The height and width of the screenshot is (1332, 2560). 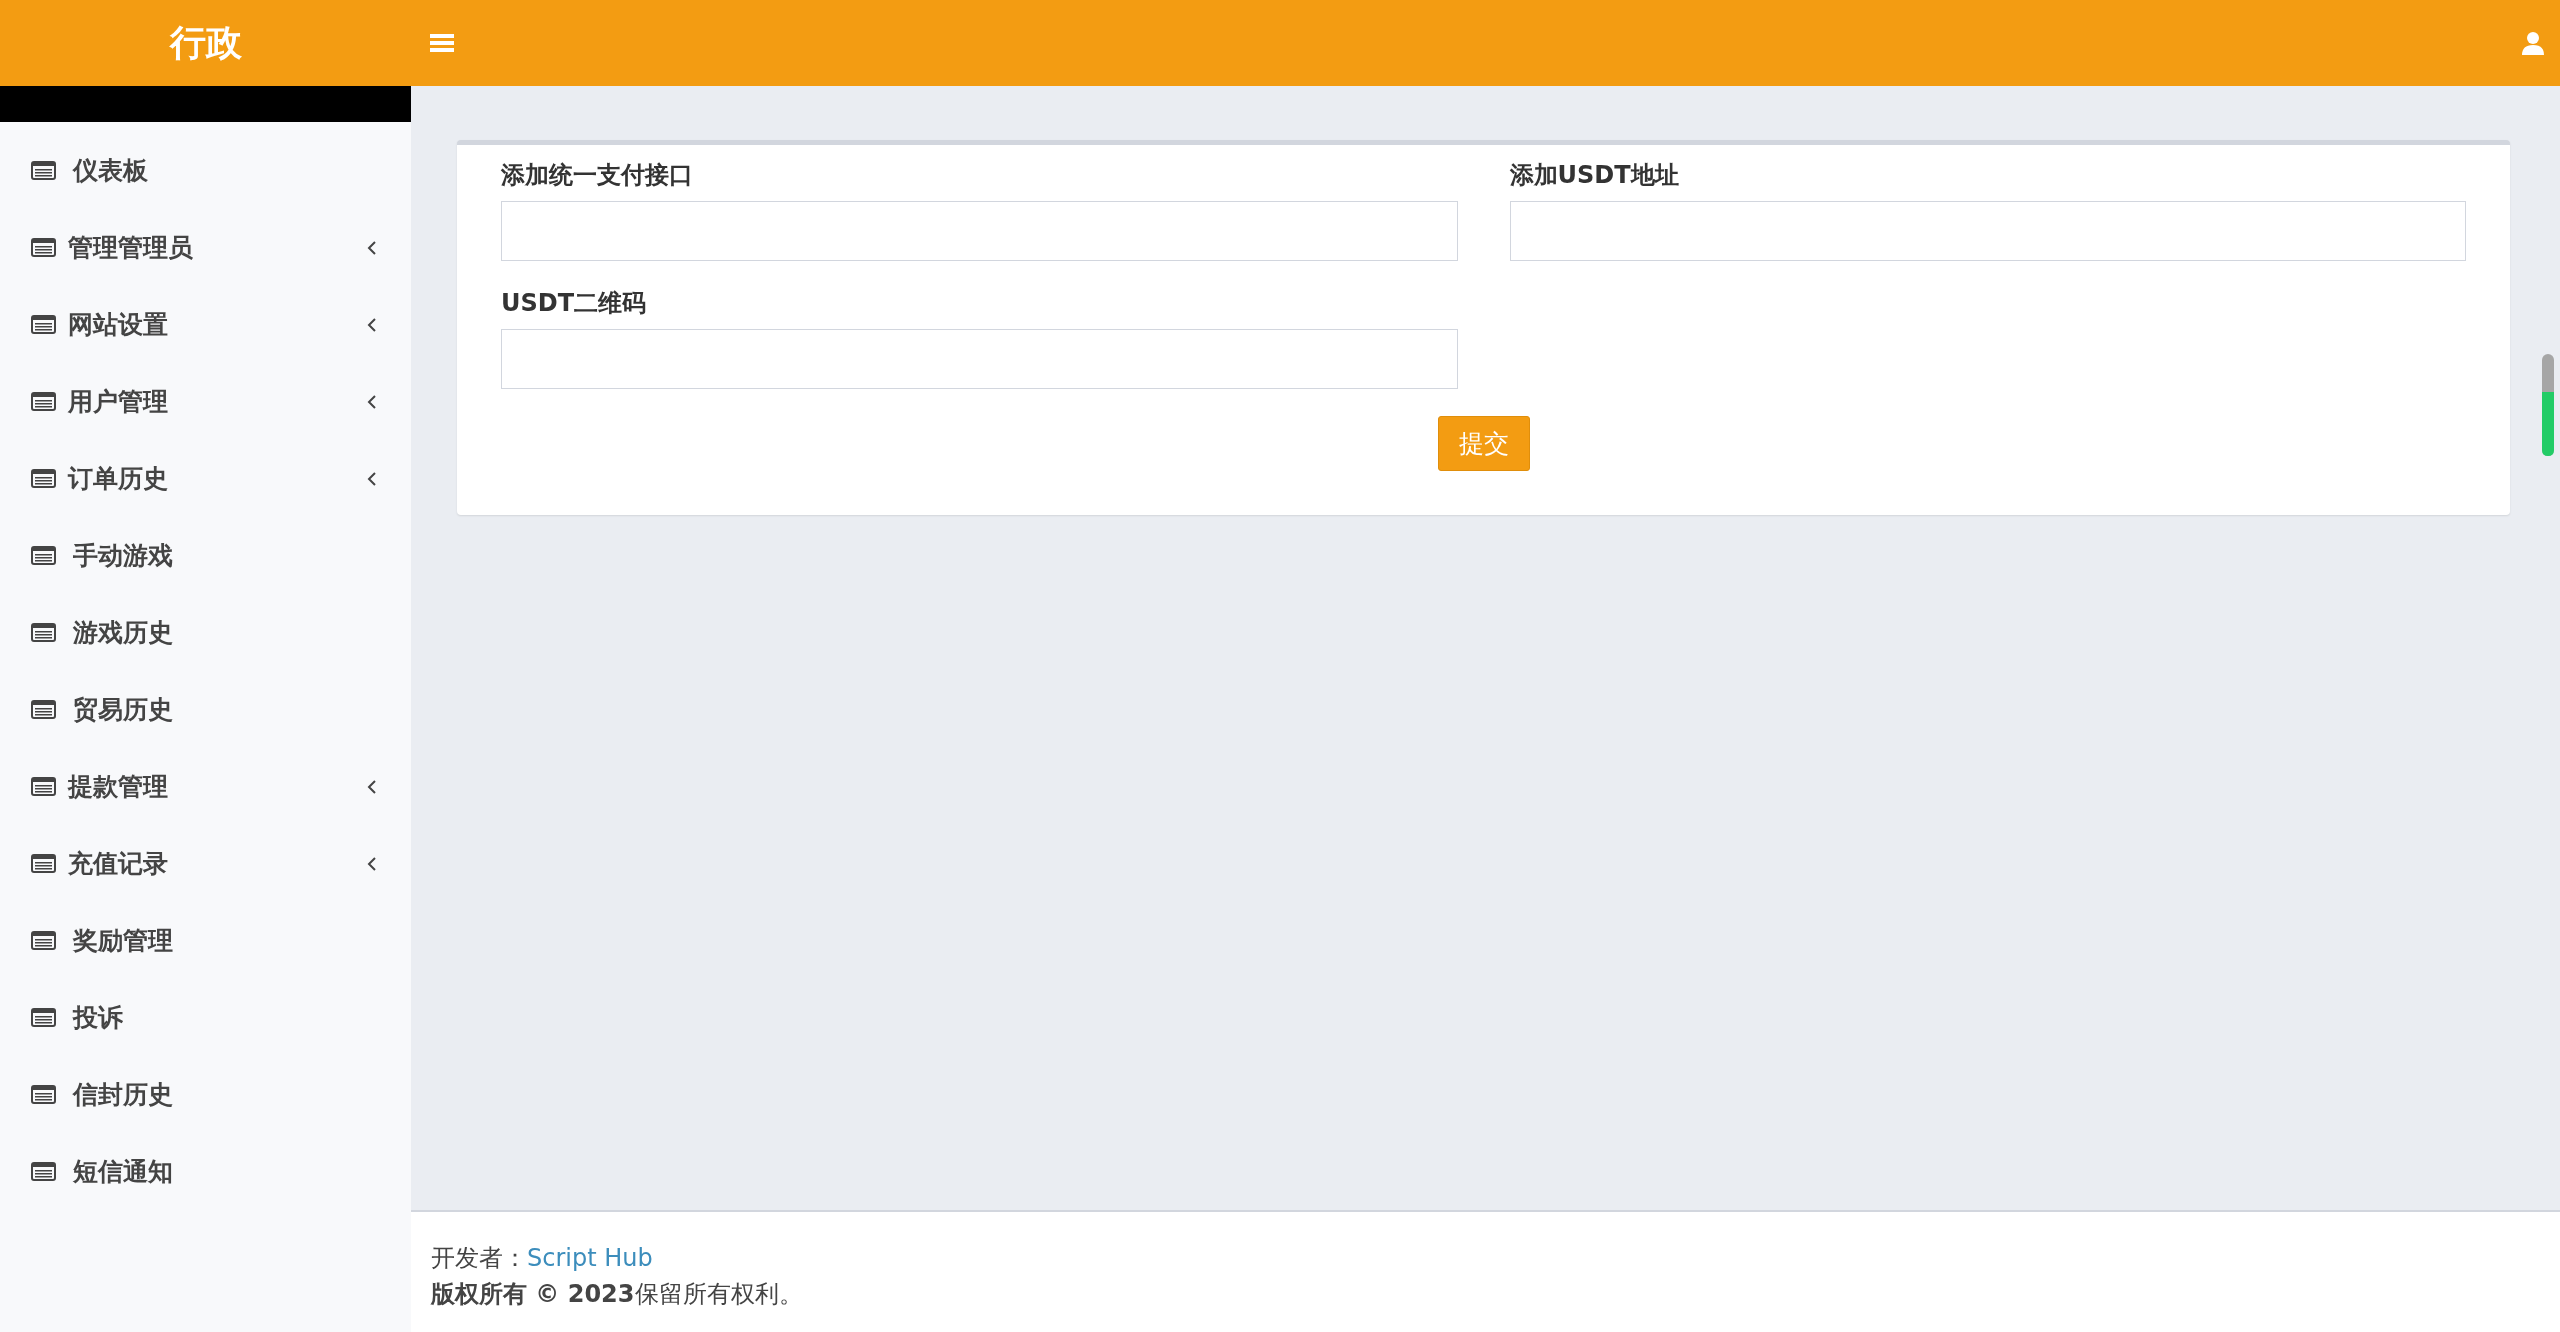 I want to click on sidebar-item-label: 奖励管理, so click(x=122, y=941).